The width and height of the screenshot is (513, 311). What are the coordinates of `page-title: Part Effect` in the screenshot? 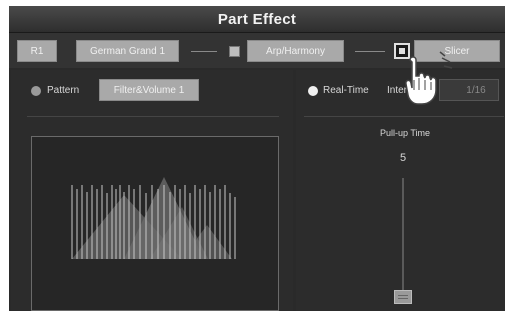 It's located at (257, 19).